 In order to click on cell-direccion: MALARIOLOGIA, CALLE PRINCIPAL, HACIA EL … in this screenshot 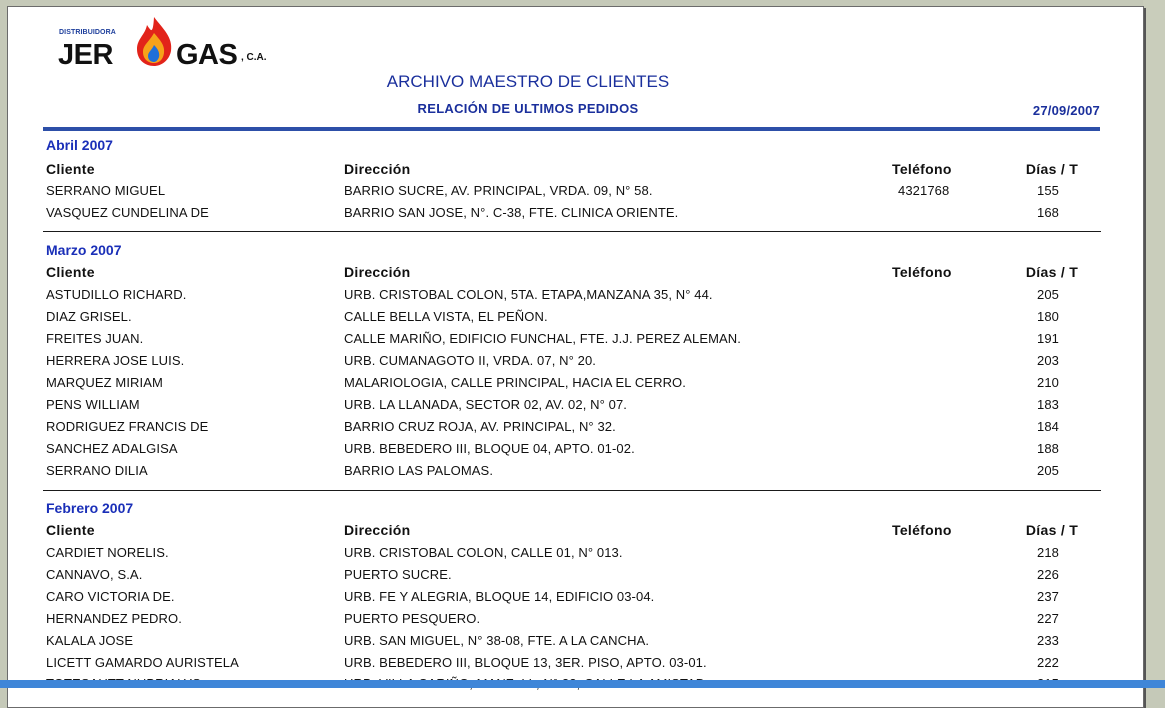, I will do `click(515, 382)`.